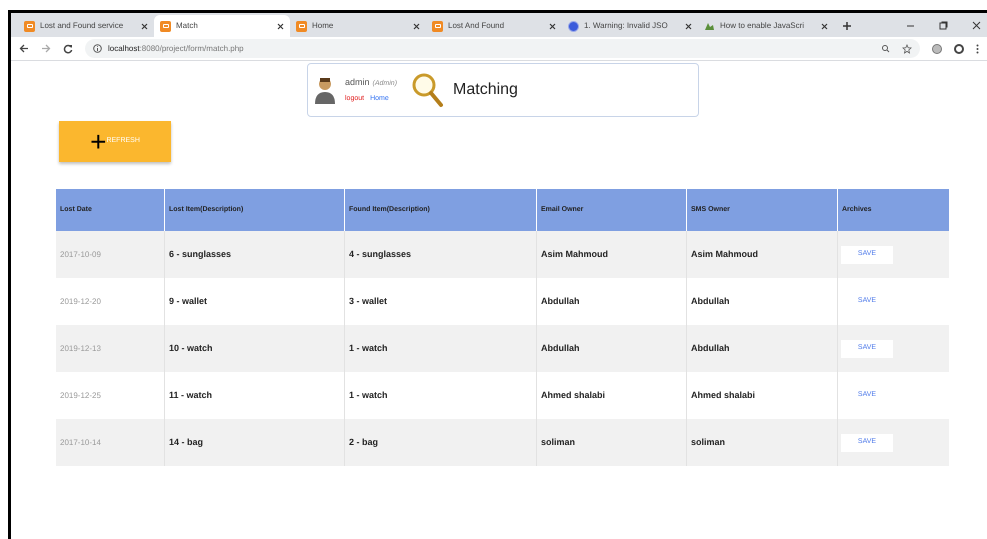 The image size is (987, 539). I want to click on new-tab-icon, so click(847, 26).